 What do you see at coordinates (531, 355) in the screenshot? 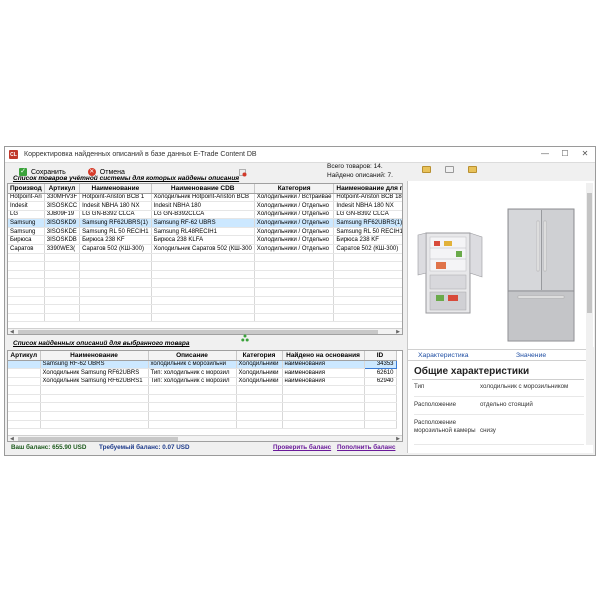
I see `tab-value: Значение` at bounding box center [531, 355].